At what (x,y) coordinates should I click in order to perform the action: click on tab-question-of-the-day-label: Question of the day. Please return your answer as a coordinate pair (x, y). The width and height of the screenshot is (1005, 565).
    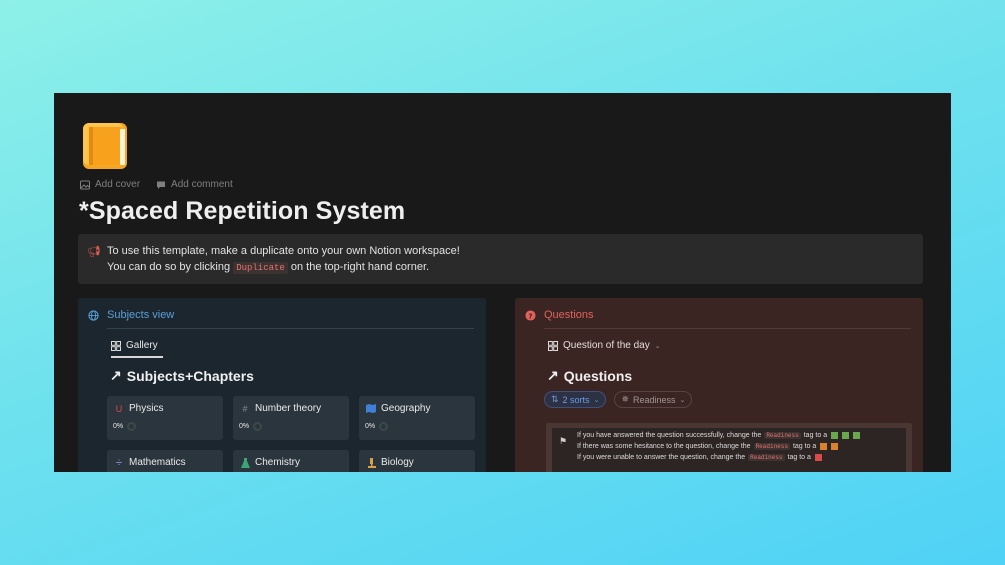
    Looking at the image, I should click on (606, 345).